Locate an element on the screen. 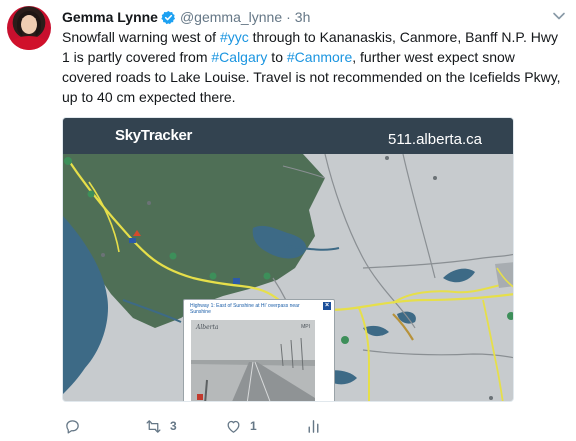  camera-logo: Alberta is located at coordinates (207, 327).